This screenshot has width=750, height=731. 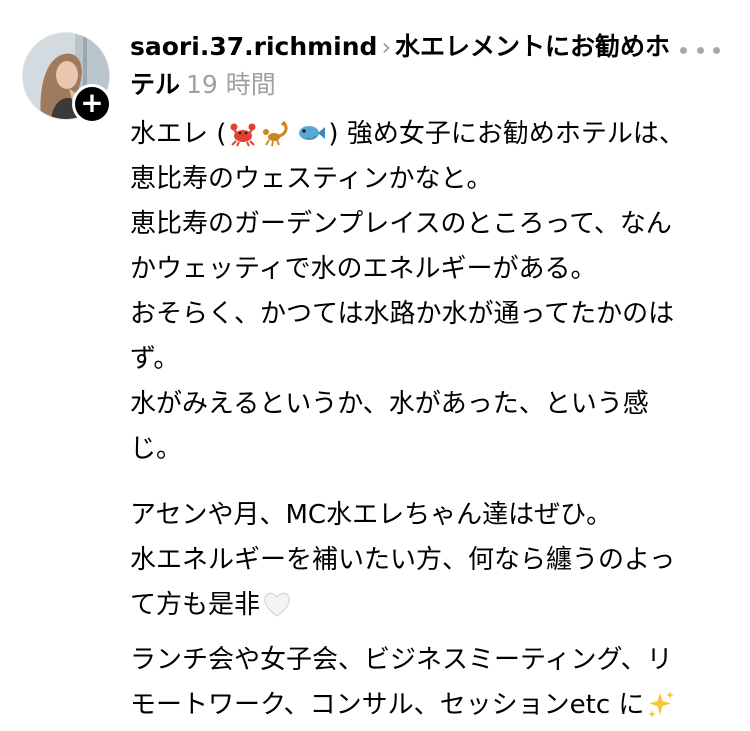 What do you see at coordinates (231, 84) in the screenshot?
I see `post-timestamp: 19 時間` at bounding box center [231, 84].